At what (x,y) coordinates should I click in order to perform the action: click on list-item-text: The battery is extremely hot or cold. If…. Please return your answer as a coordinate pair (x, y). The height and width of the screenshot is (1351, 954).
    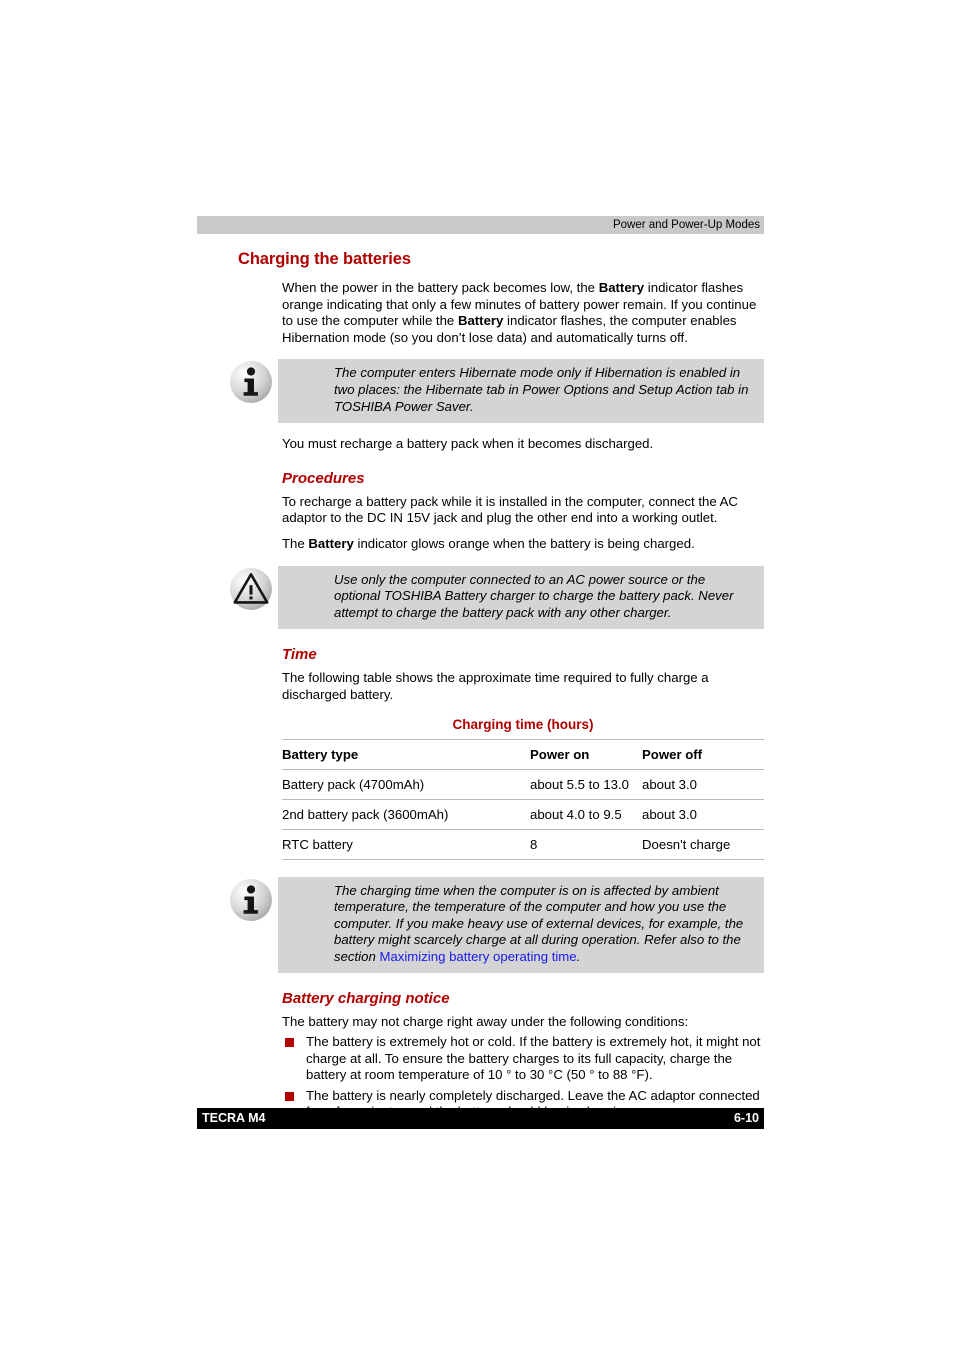
    Looking at the image, I should click on (533, 1058).